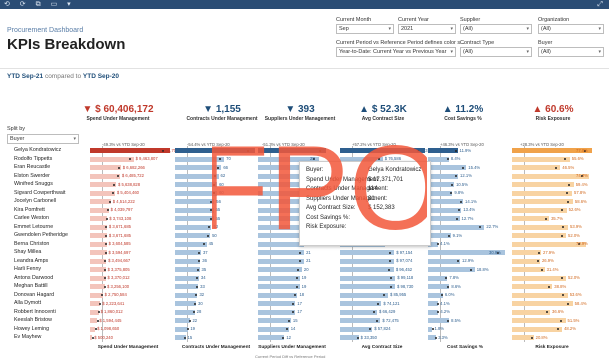  Describe the element at coordinates (40, 193) in the screenshot. I see `buyer-name: Sigvard Cowperthwait` at that location.